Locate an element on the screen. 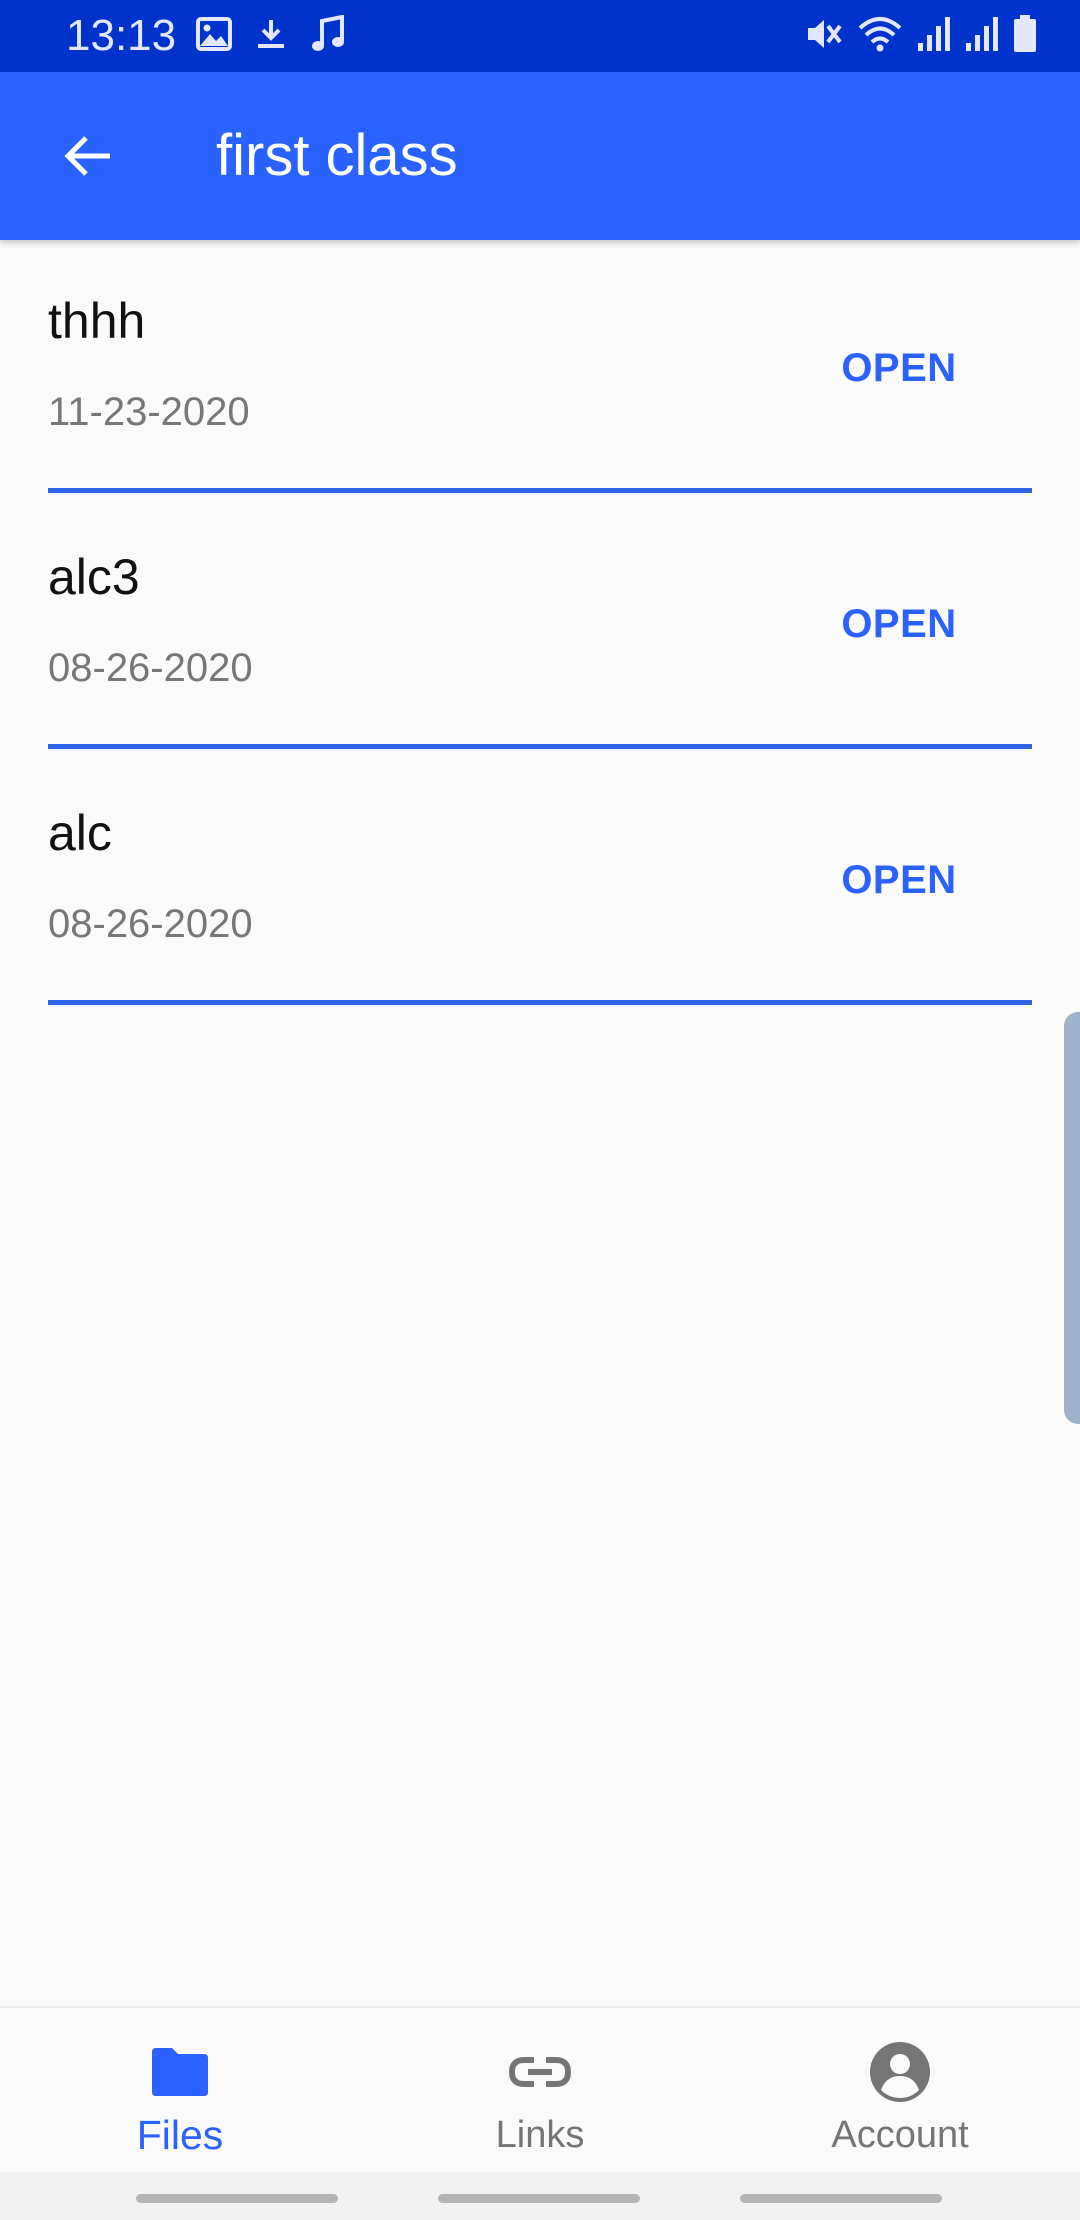 Image resolution: width=1080 pixels, height=2220 pixels. status-notification-icons is located at coordinates (271, 36).